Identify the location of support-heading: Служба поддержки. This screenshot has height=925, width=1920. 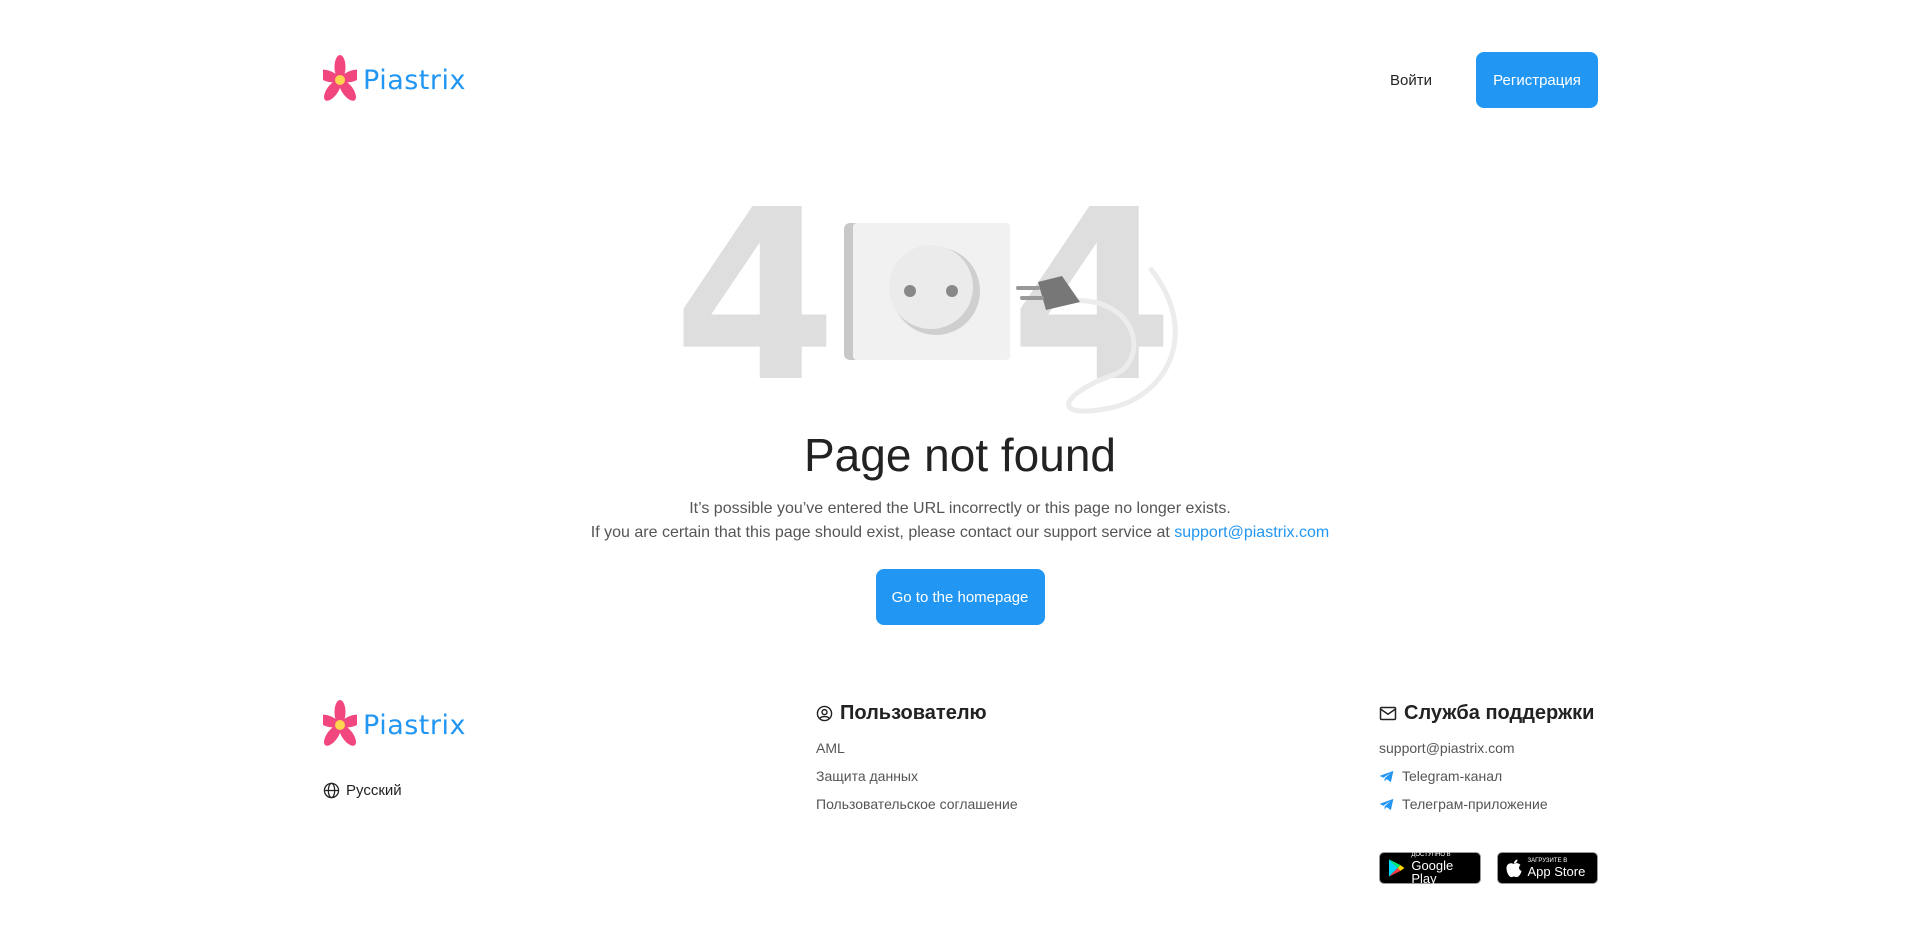
(1488, 713).